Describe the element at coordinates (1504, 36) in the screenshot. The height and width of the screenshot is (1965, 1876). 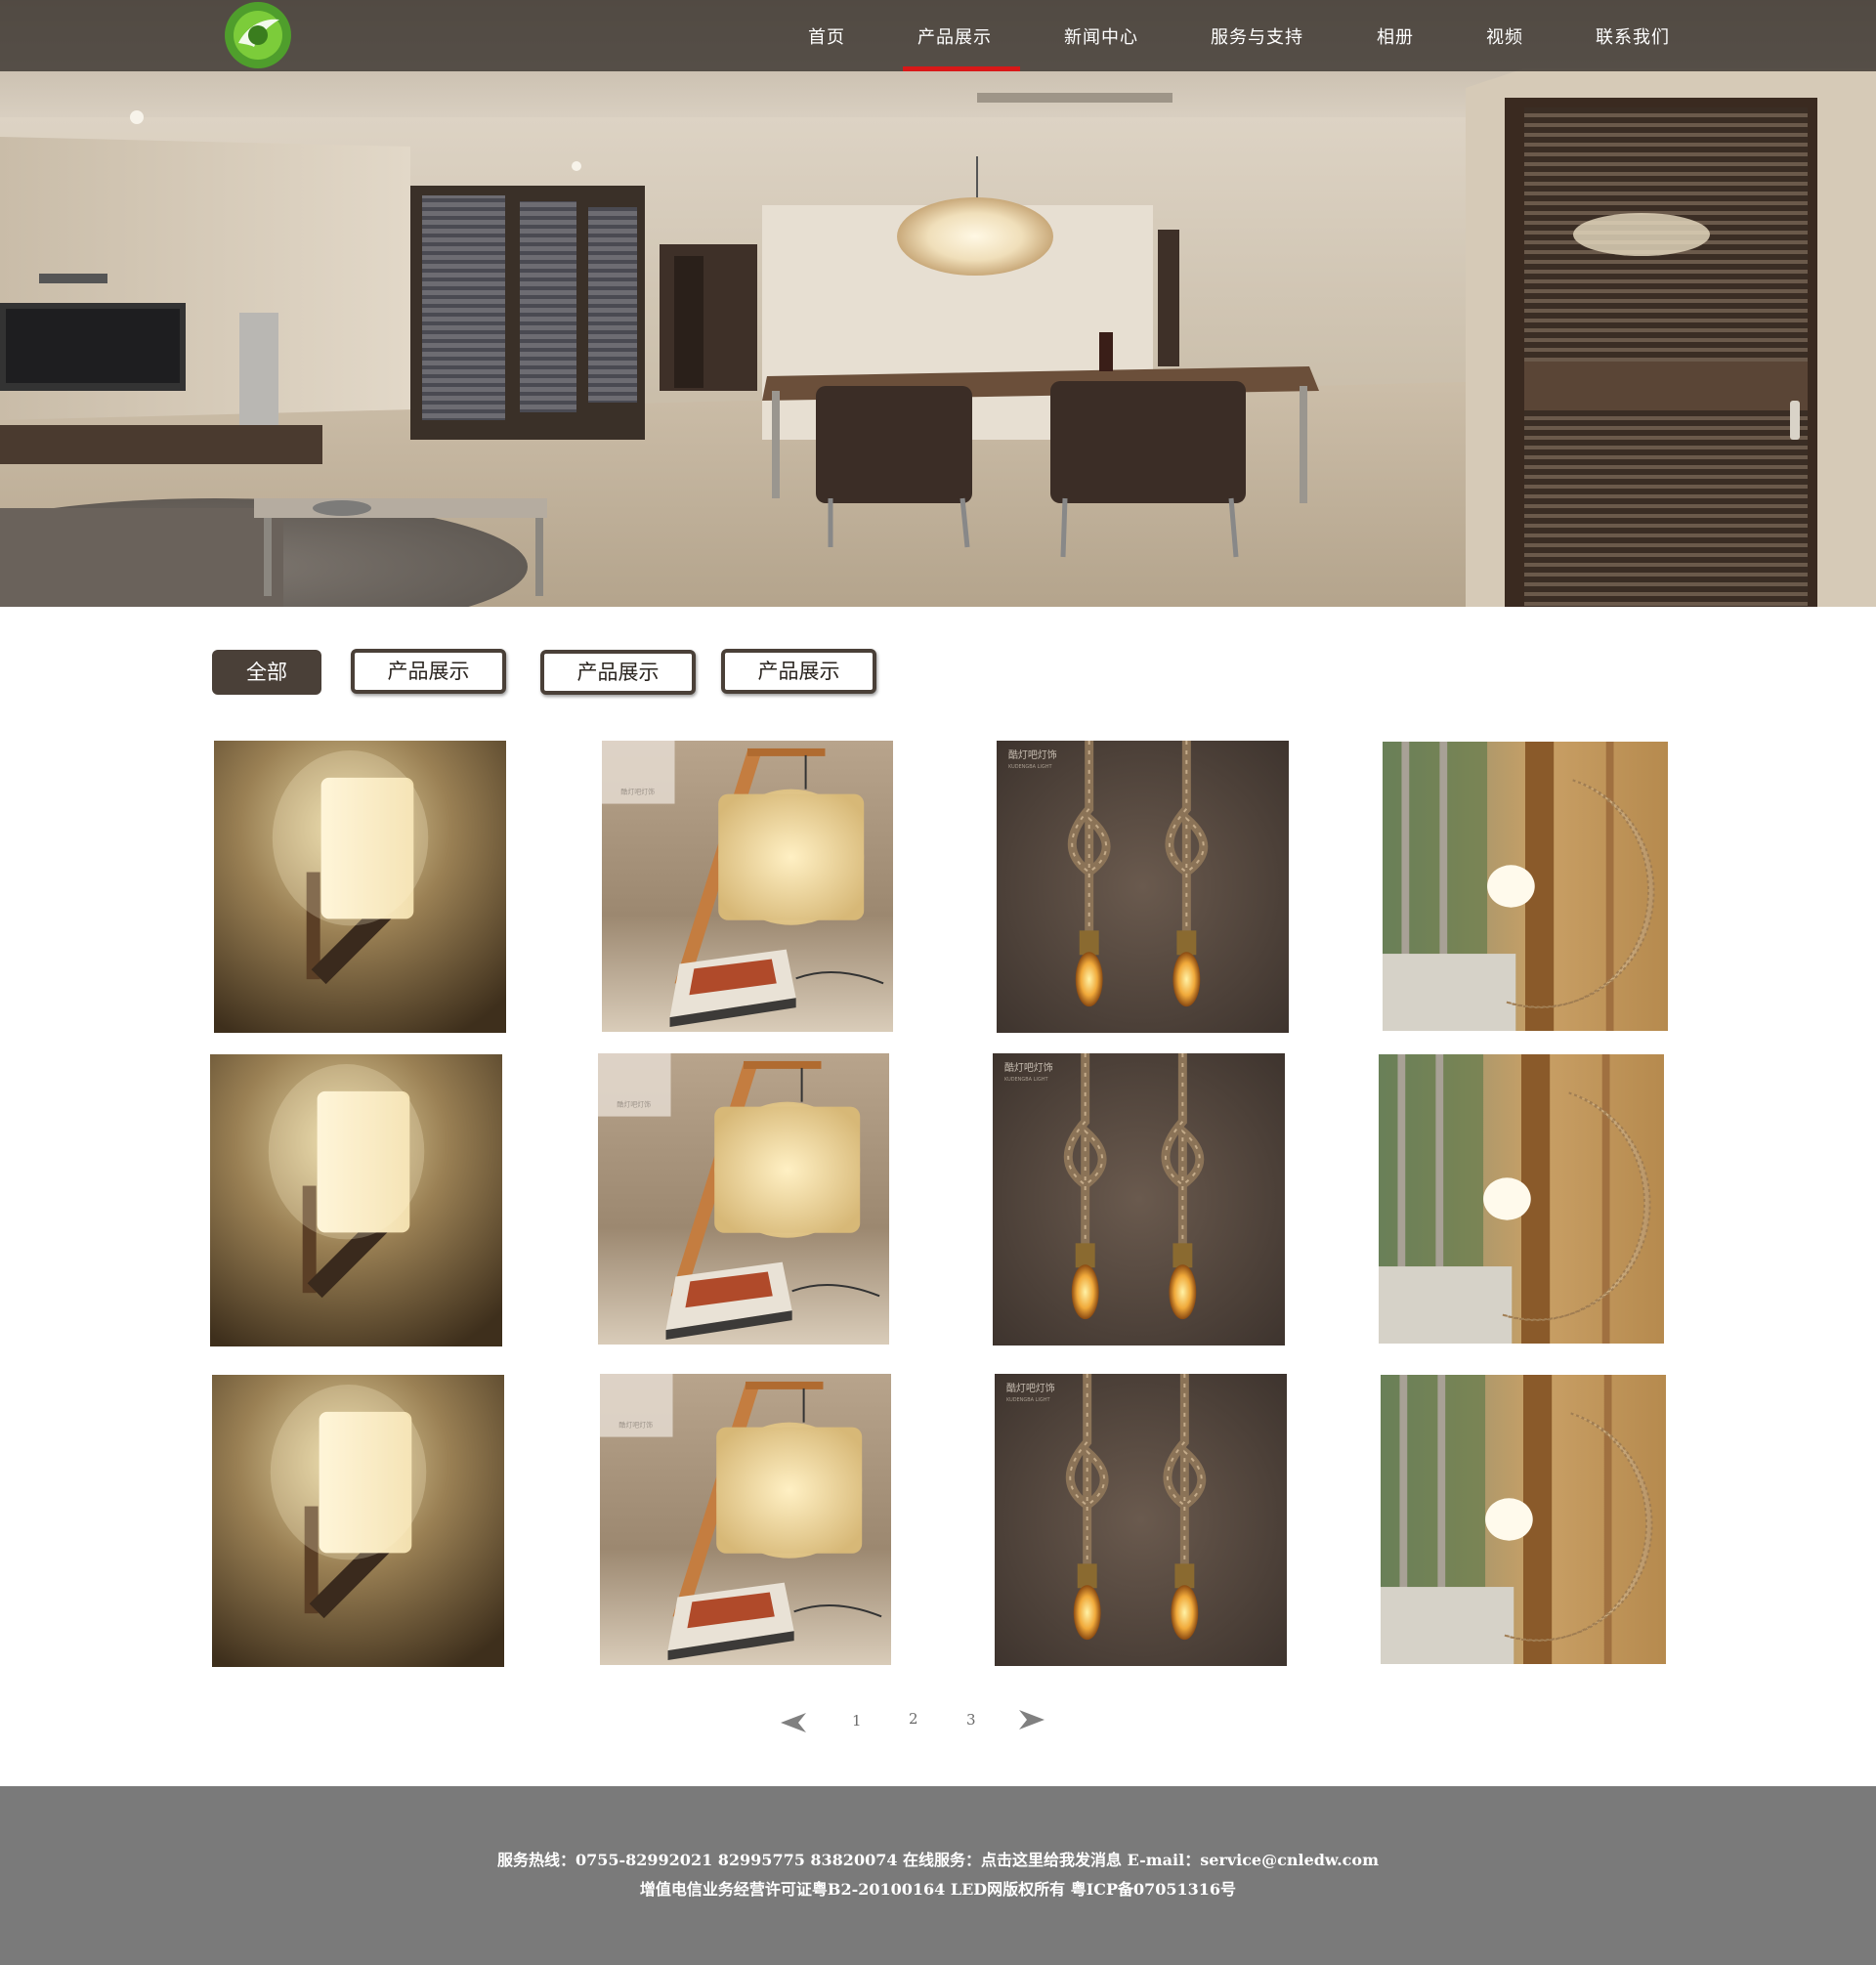
I see `nav-item-video: 视频` at that location.